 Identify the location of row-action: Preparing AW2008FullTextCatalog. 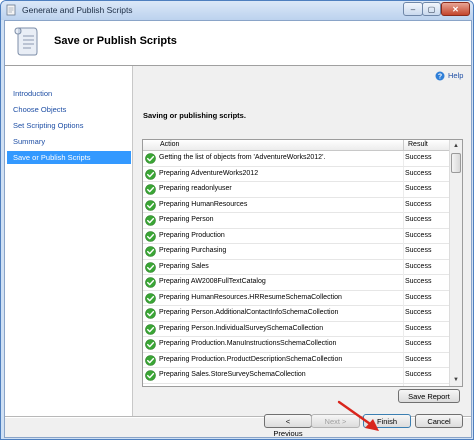
(212, 281).